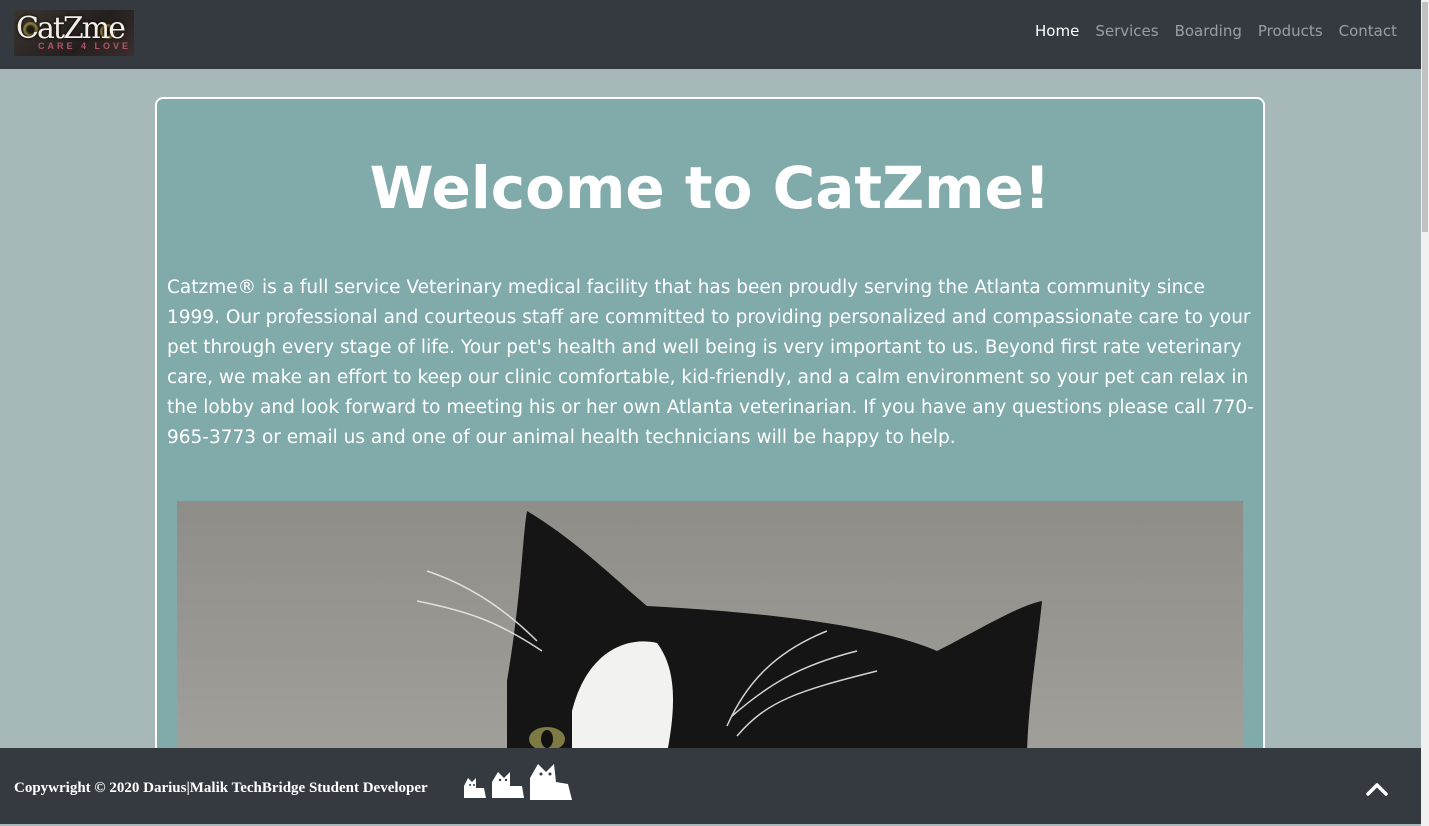 Image resolution: width=1429 pixels, height=826 pixels. I want to click on logo-tagline: CARE 4 LOVE, so click(85, 46).